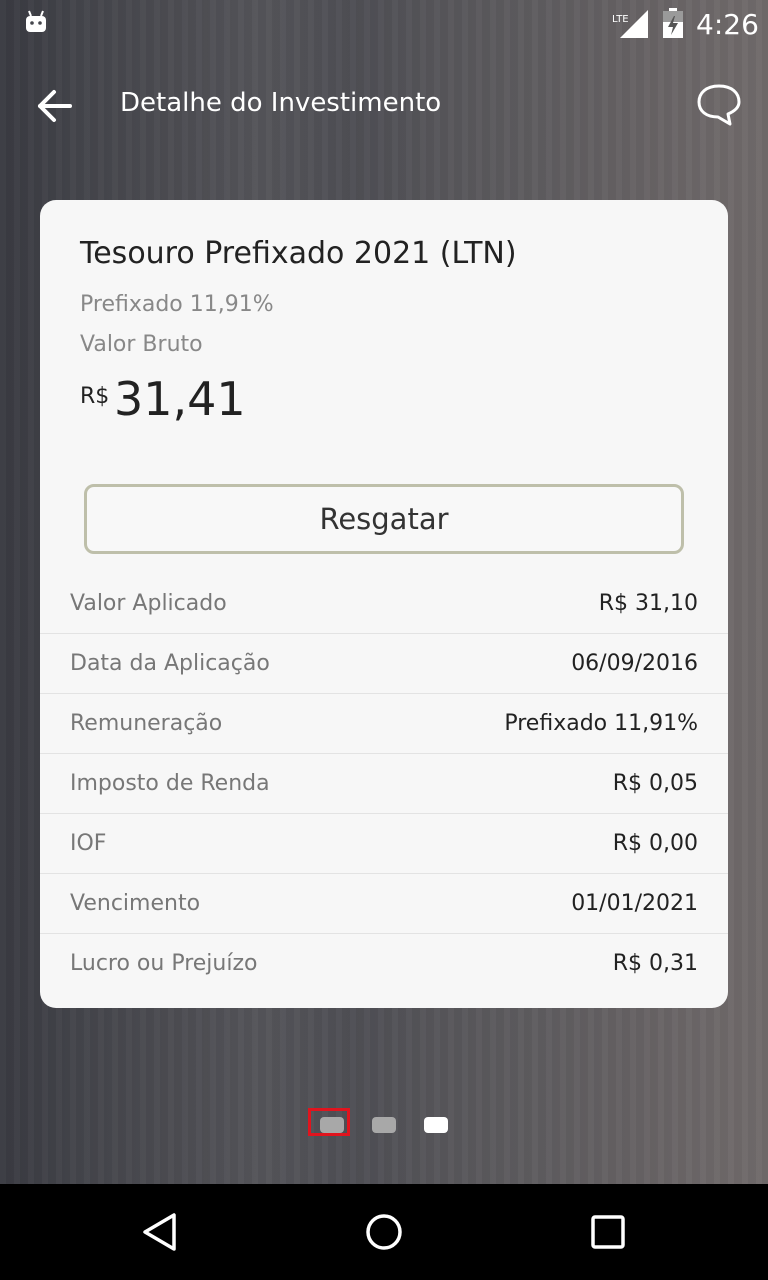  I want to click on detail-value: R$ 0,05, so click(655, 783).